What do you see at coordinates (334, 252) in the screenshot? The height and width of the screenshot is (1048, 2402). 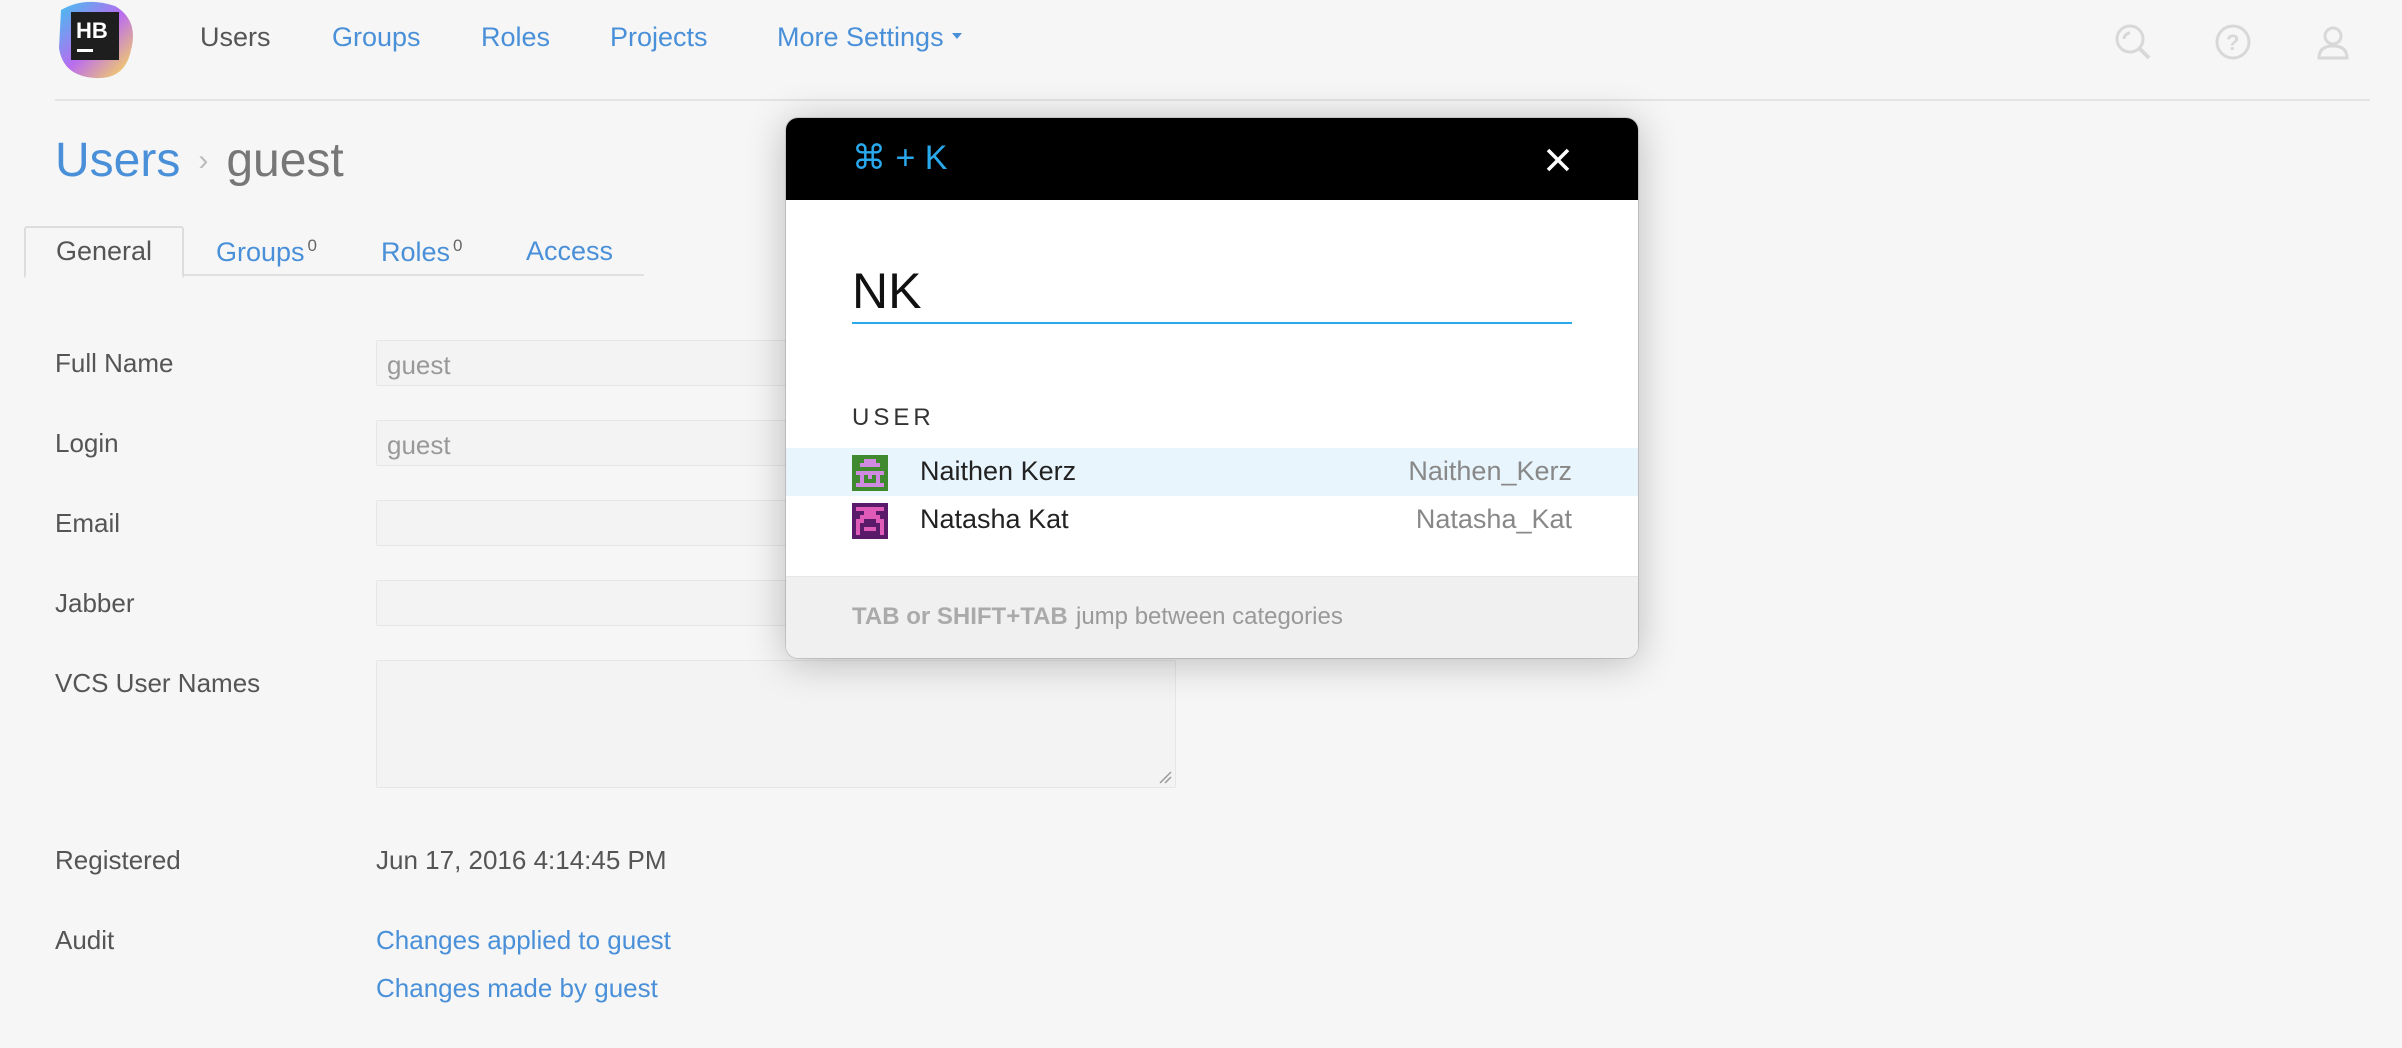 I see `user-tabs: General Groups 0 Roles 0 Access` at bounding box center [334, 252].